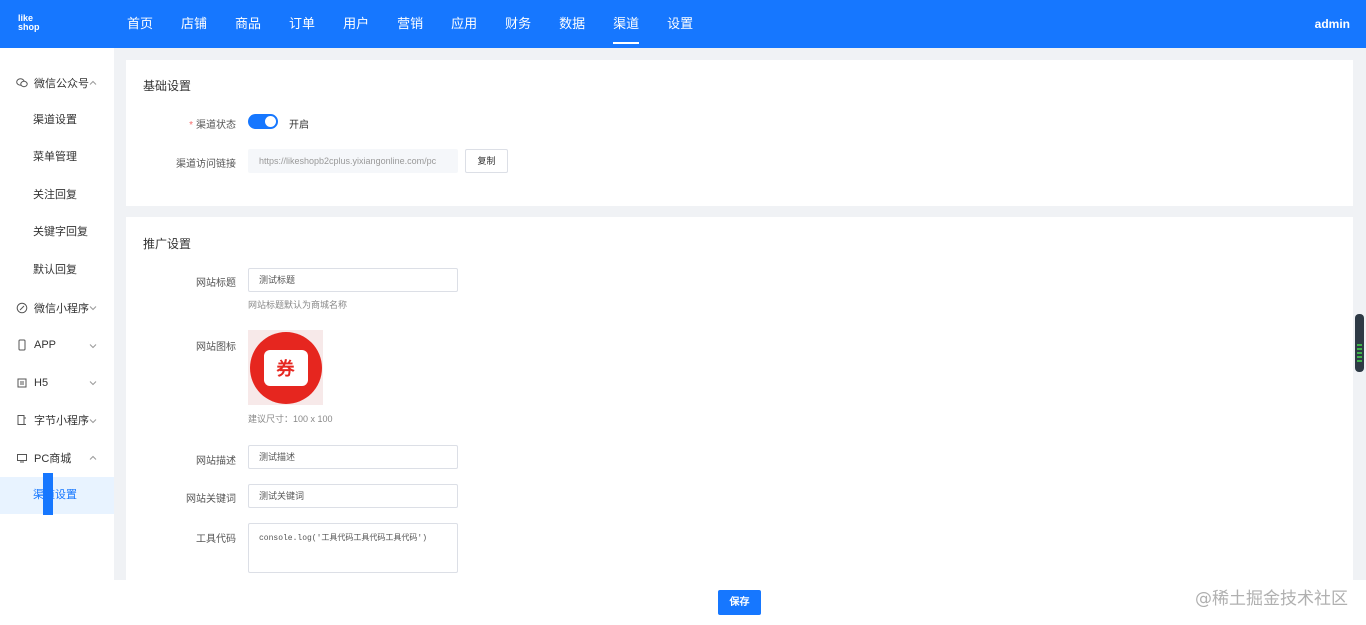 This screenshot has height=625, width=1366. I want to click on main-nav: 首页 店铺 商品 订单 用户 营销 应用 财务 数据 渠道 设置, so click(410, 24).